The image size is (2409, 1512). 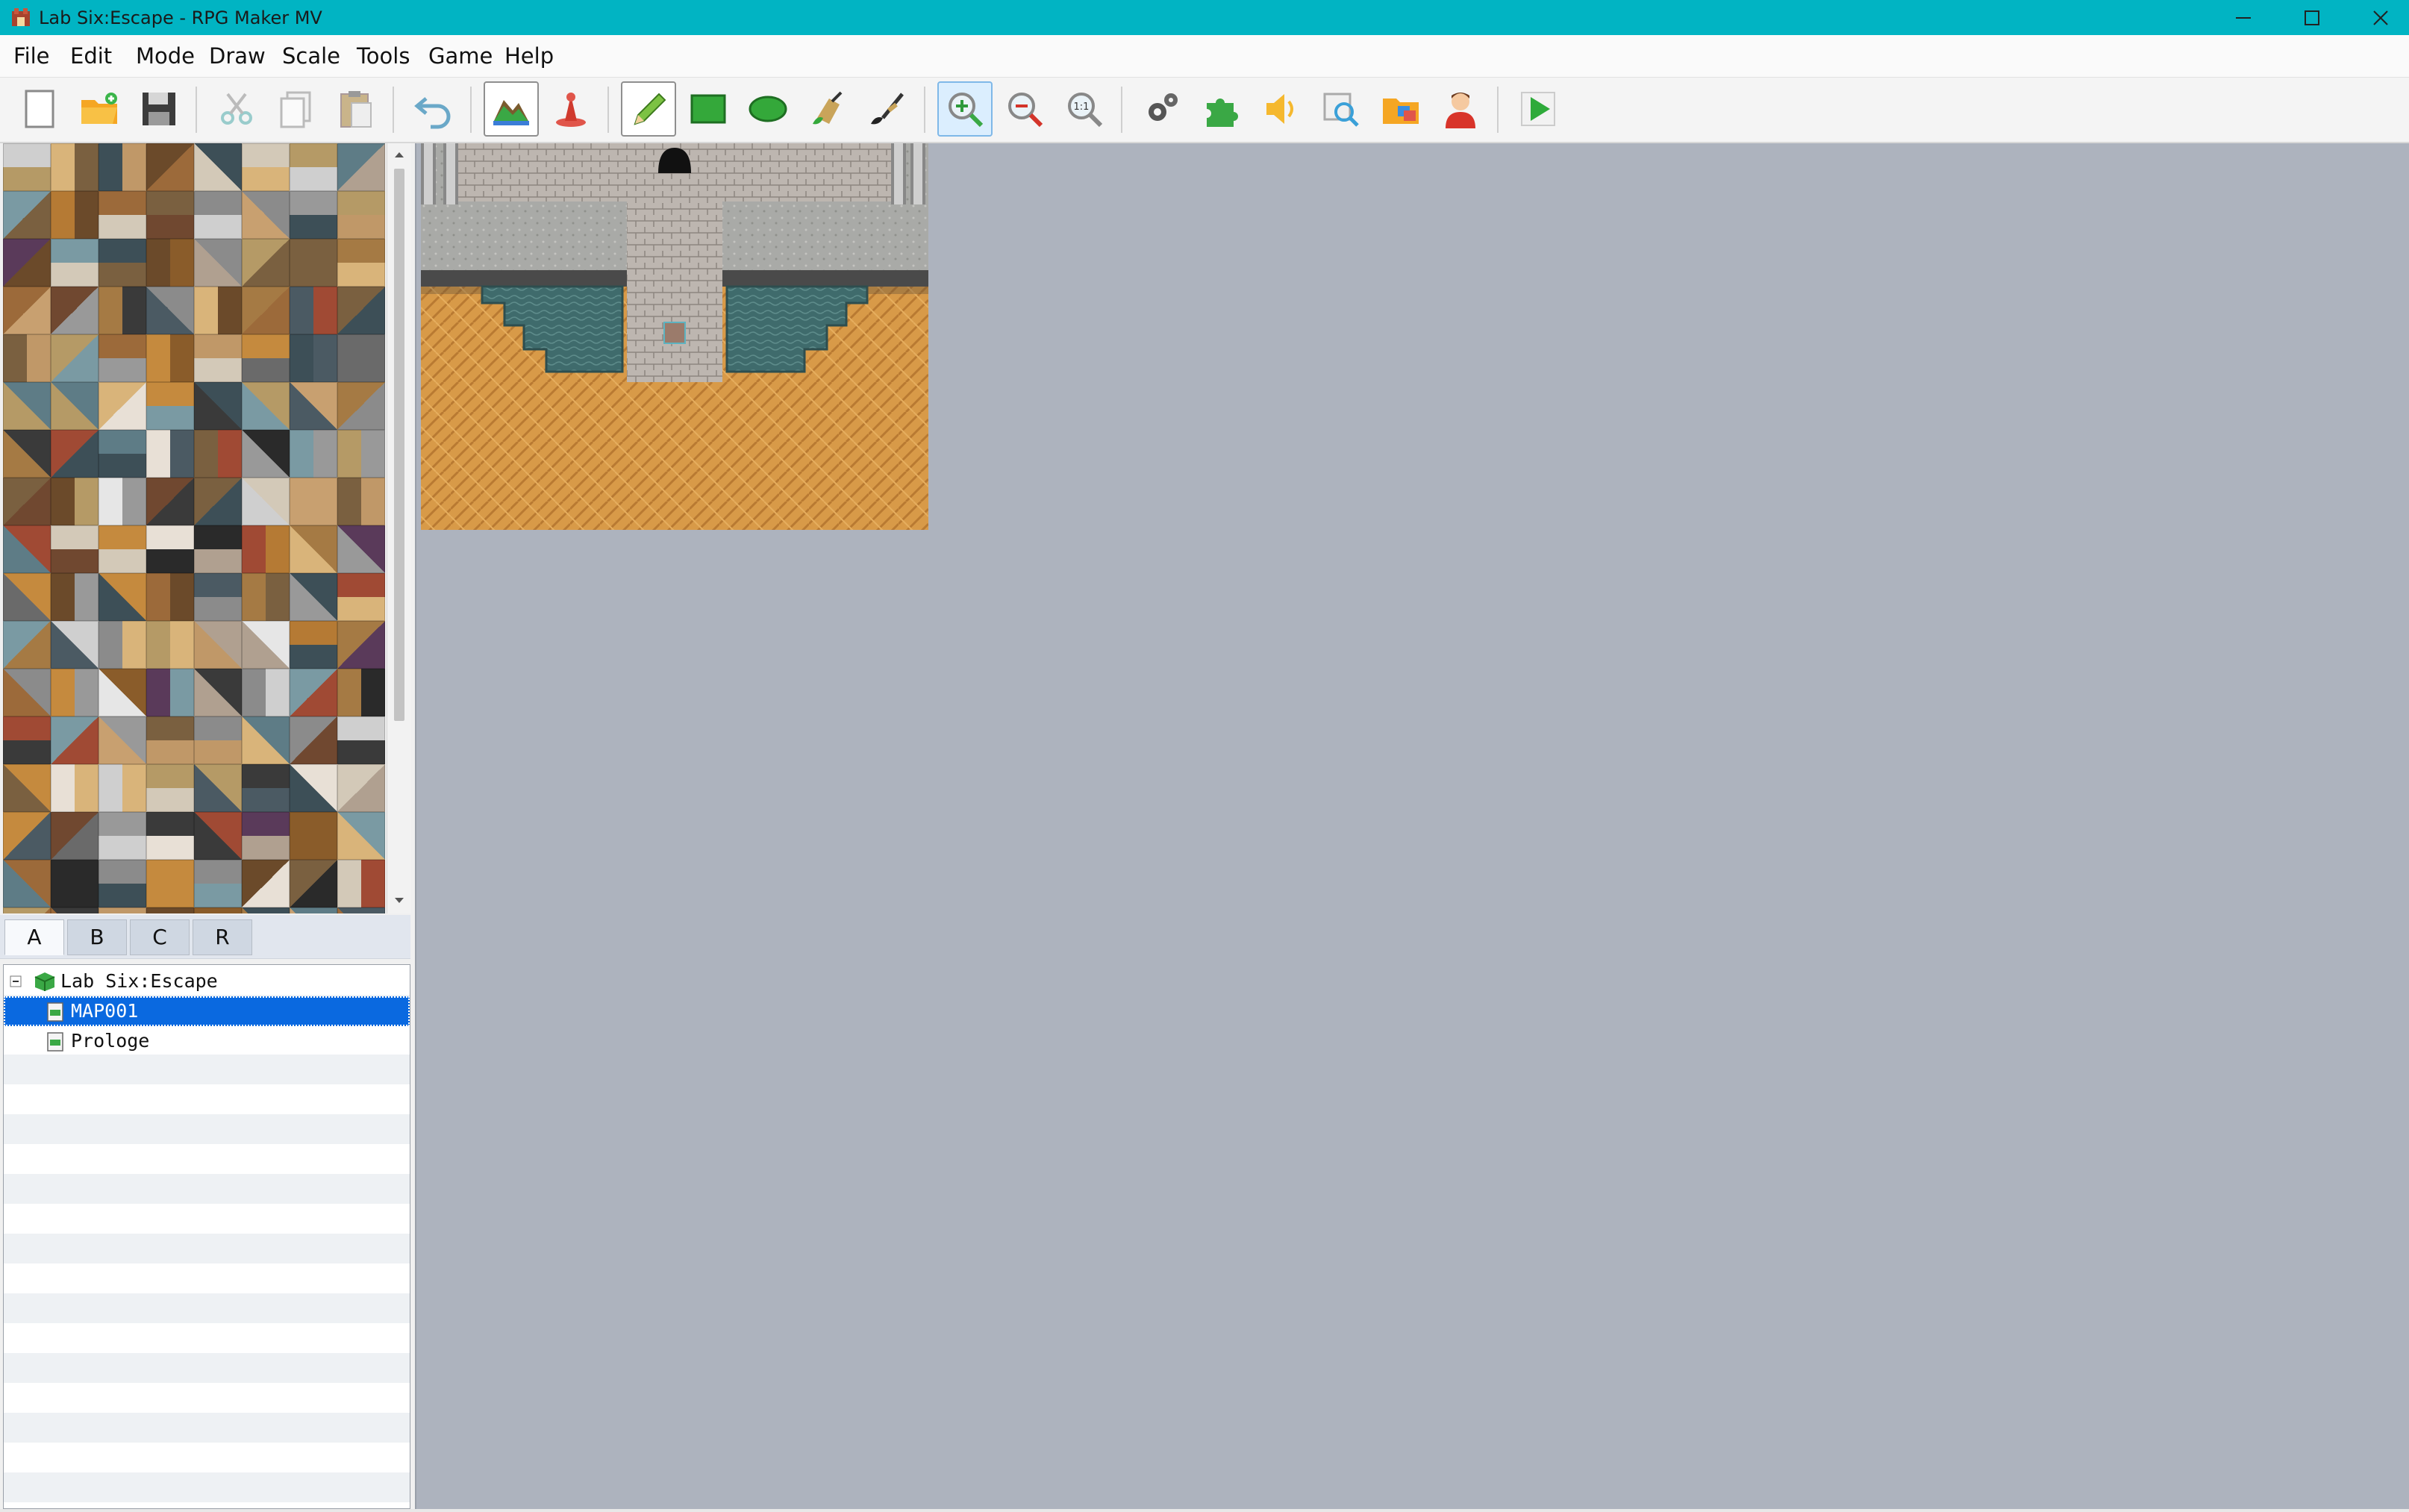 What do you see at coordinates (768, 109) in the screenshot?
I see `ellipse-button` at bounding box center [768, 109].